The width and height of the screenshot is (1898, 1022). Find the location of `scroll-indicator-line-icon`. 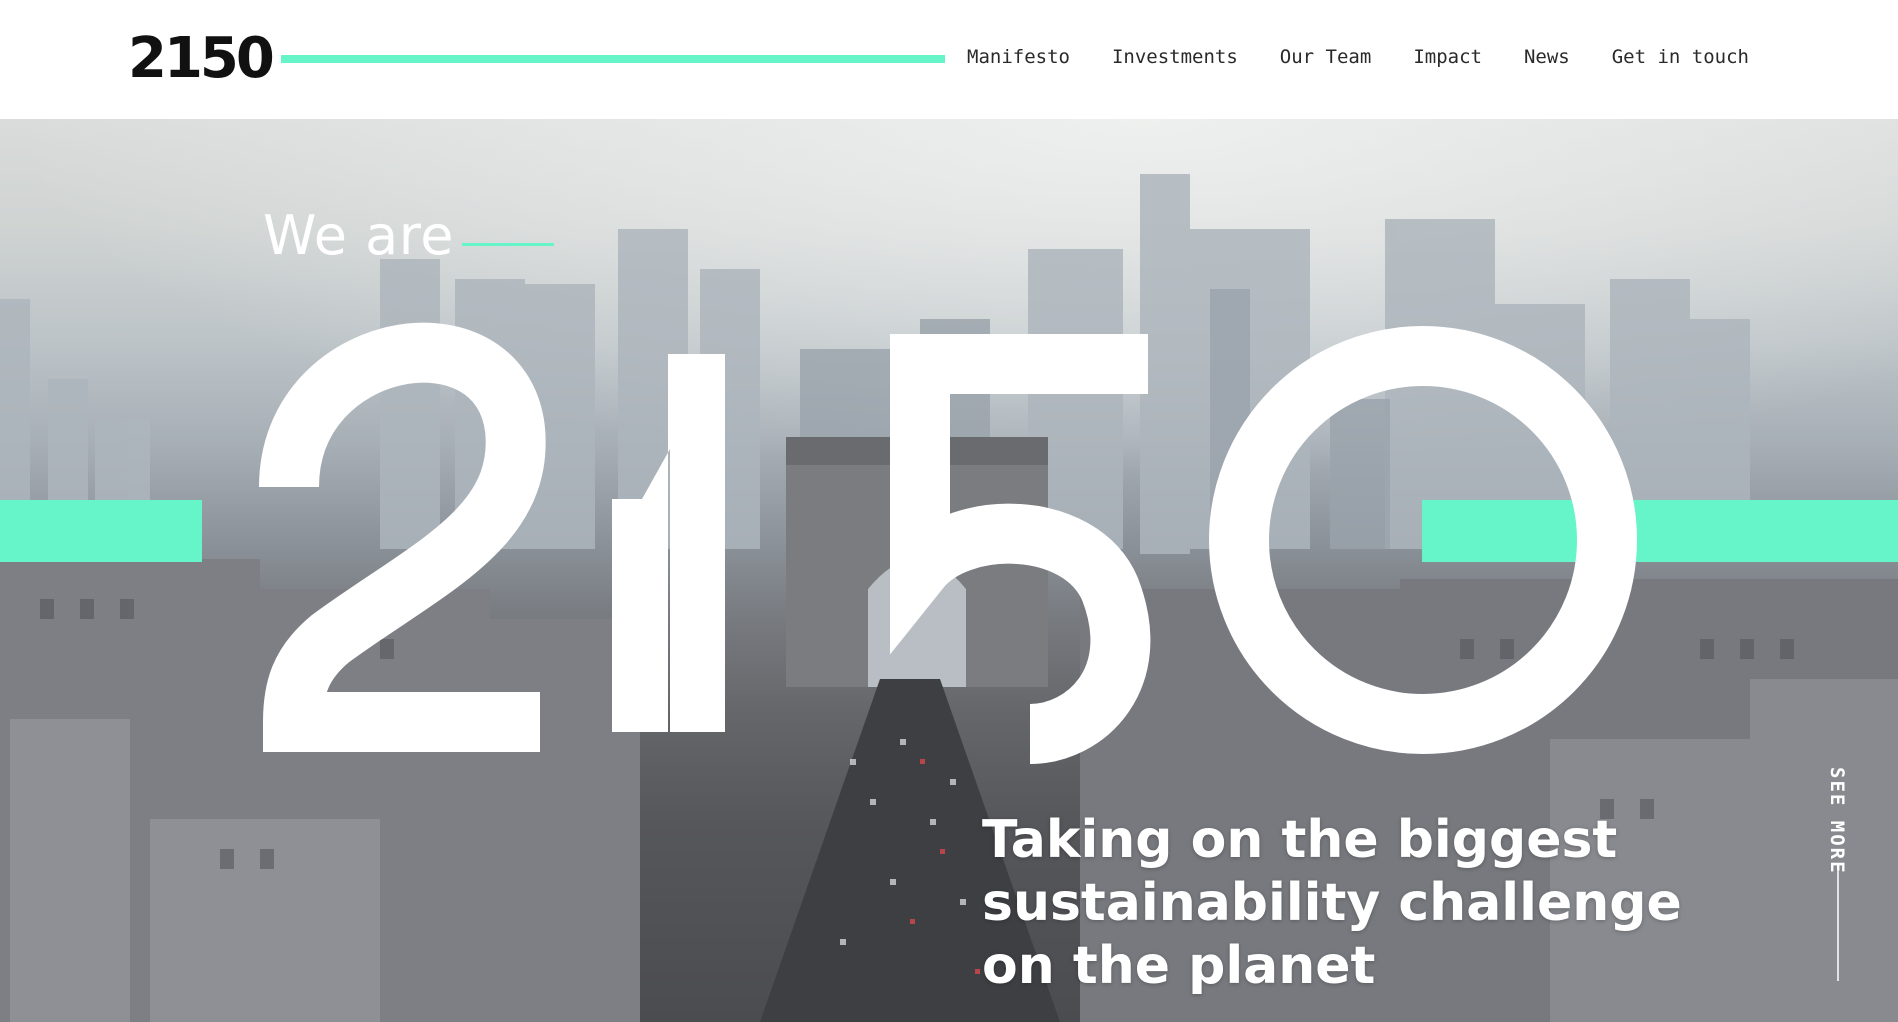

scroll-indicator-line-icon is located at coordinates (1838, 926).